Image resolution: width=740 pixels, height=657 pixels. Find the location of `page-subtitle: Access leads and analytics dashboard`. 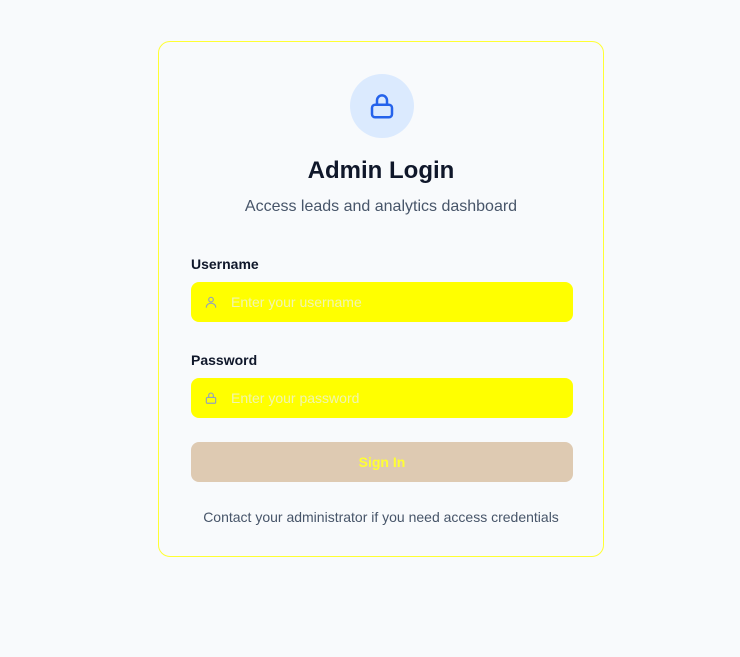

page-subtitle: Access leads and analytics dashboard is located at coordinates (381, 206).